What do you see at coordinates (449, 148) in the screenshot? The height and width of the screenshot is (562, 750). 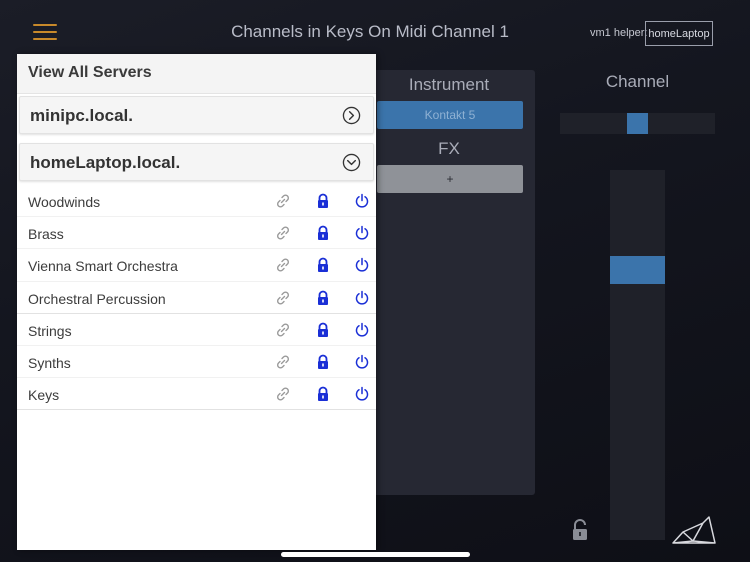 I see `fx-title: FX` at bounding box center [449, 148].